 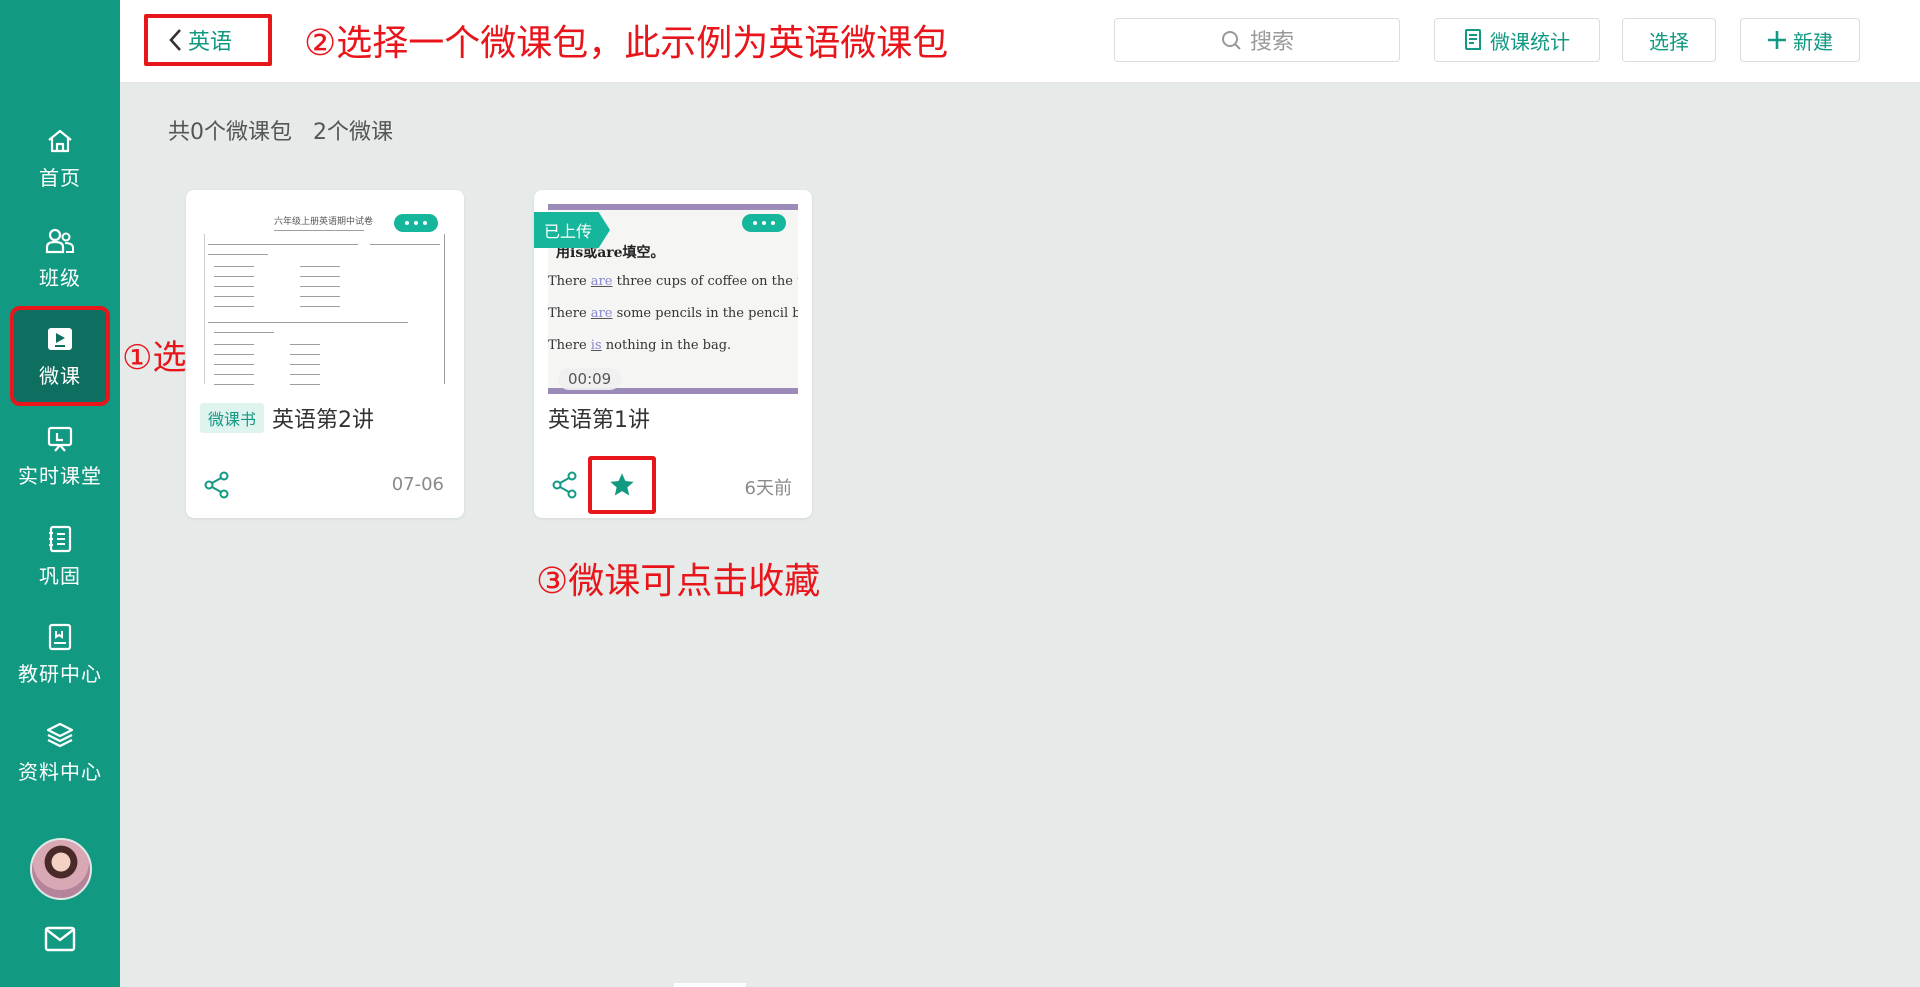 What do you see at coordinates (60, 356) in the screenshot?
I see `sidebar-item-microlesson: 微课` at bounding box center [60, 356].